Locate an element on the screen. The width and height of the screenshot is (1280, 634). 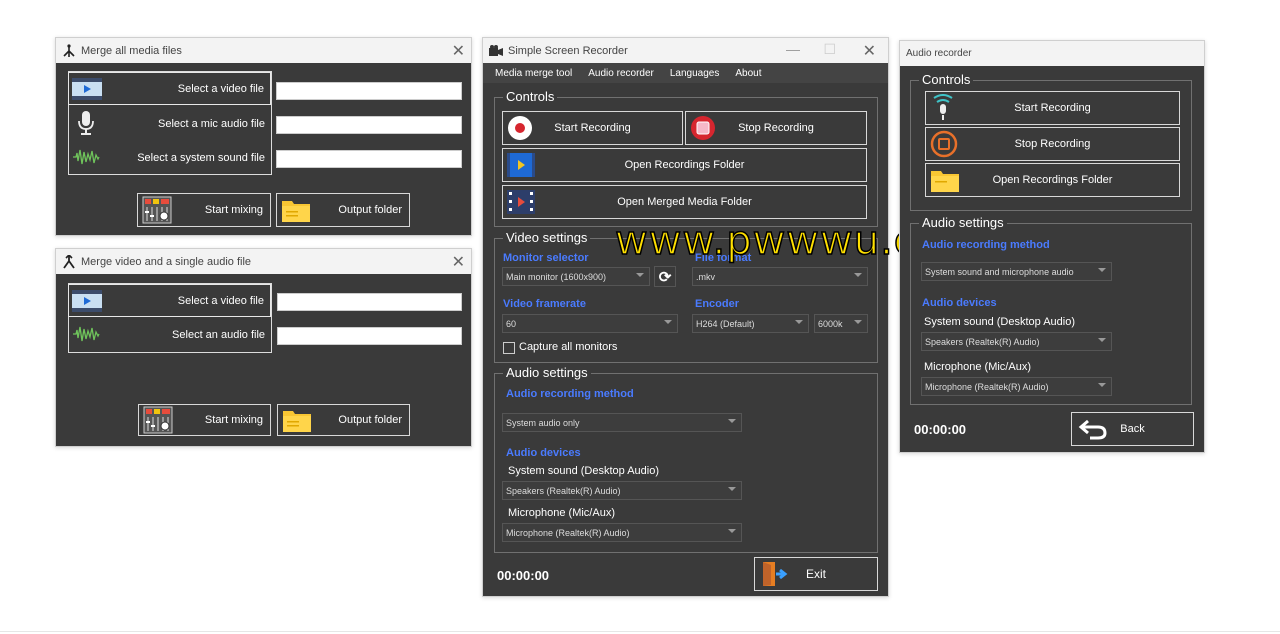
stop-recording-button: Stop Recording is located at coordinates (776, 128).